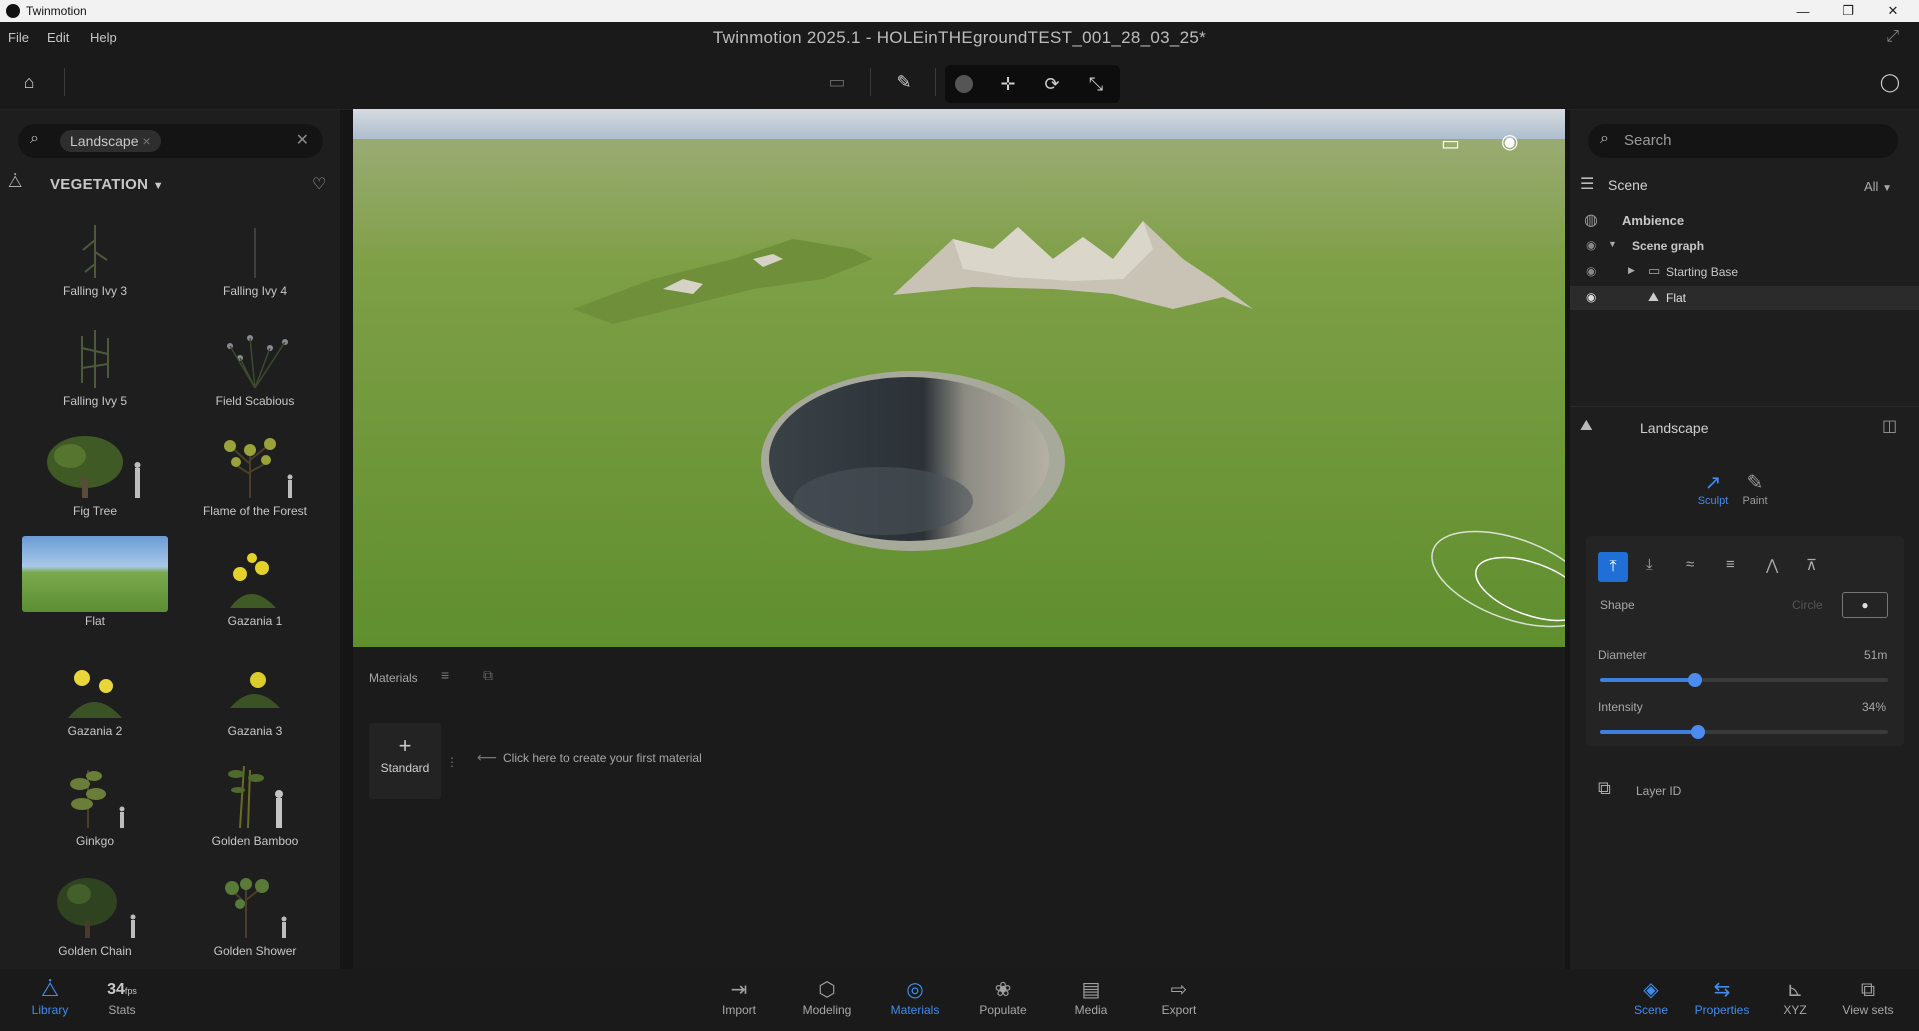 This screenshot has width=1919, height=1031. What do you see at coordinates (602, 758) in the screenshot?
I see `create-material-hint: Click here to create your first material` at bounding box center [602, 758].